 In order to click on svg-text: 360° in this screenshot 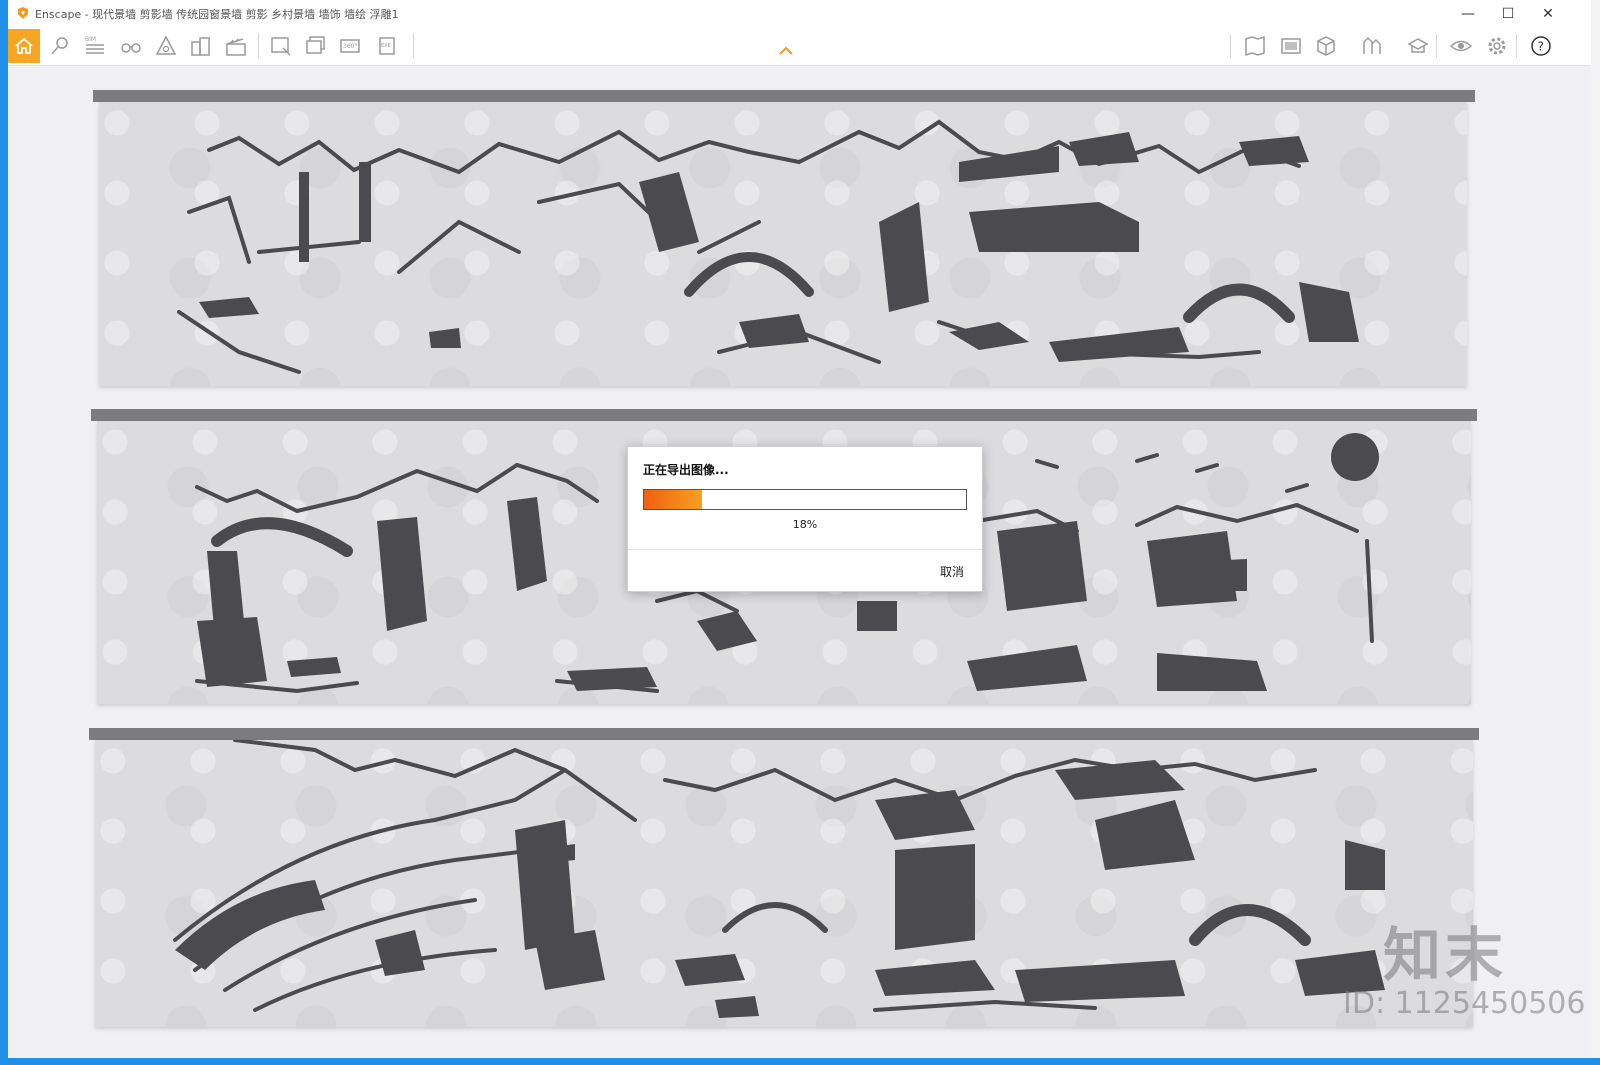, I will do `click(350, 46)`.